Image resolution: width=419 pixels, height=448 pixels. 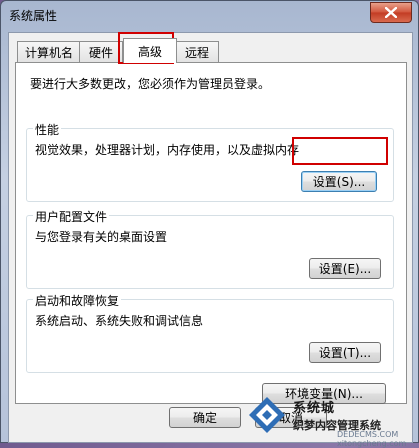 I want to click on user-profiles-desc: 与您登录有关的桌面设置, so click(x=101, y=237).